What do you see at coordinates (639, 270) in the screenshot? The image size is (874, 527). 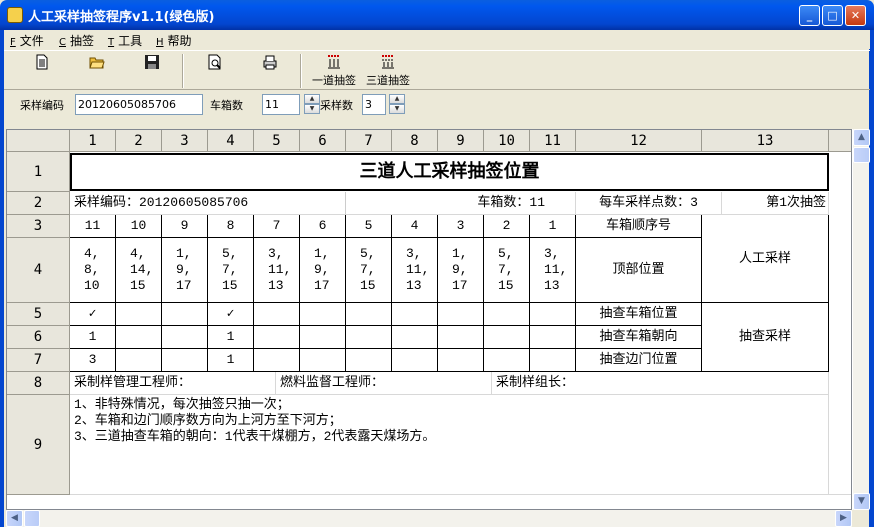 I see `top-position-label: 顶部位置` at bounding box center [639, 270].